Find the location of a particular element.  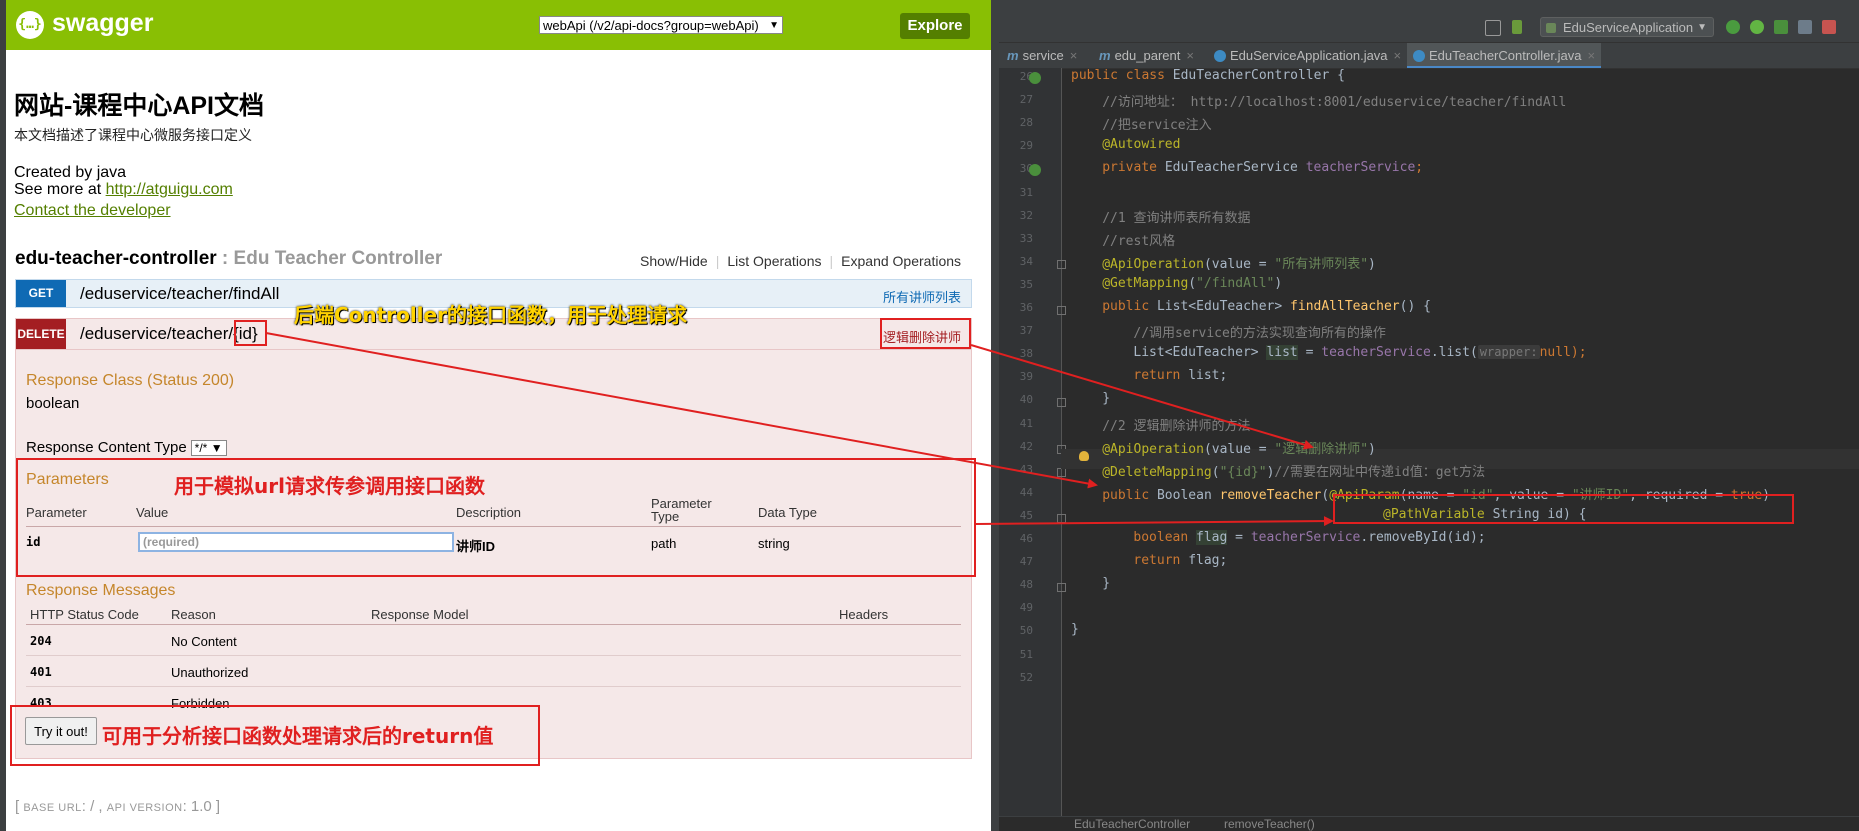

code-line: //调用service的方法实现查询所有的操作 is located at coordinates (1259, 331).